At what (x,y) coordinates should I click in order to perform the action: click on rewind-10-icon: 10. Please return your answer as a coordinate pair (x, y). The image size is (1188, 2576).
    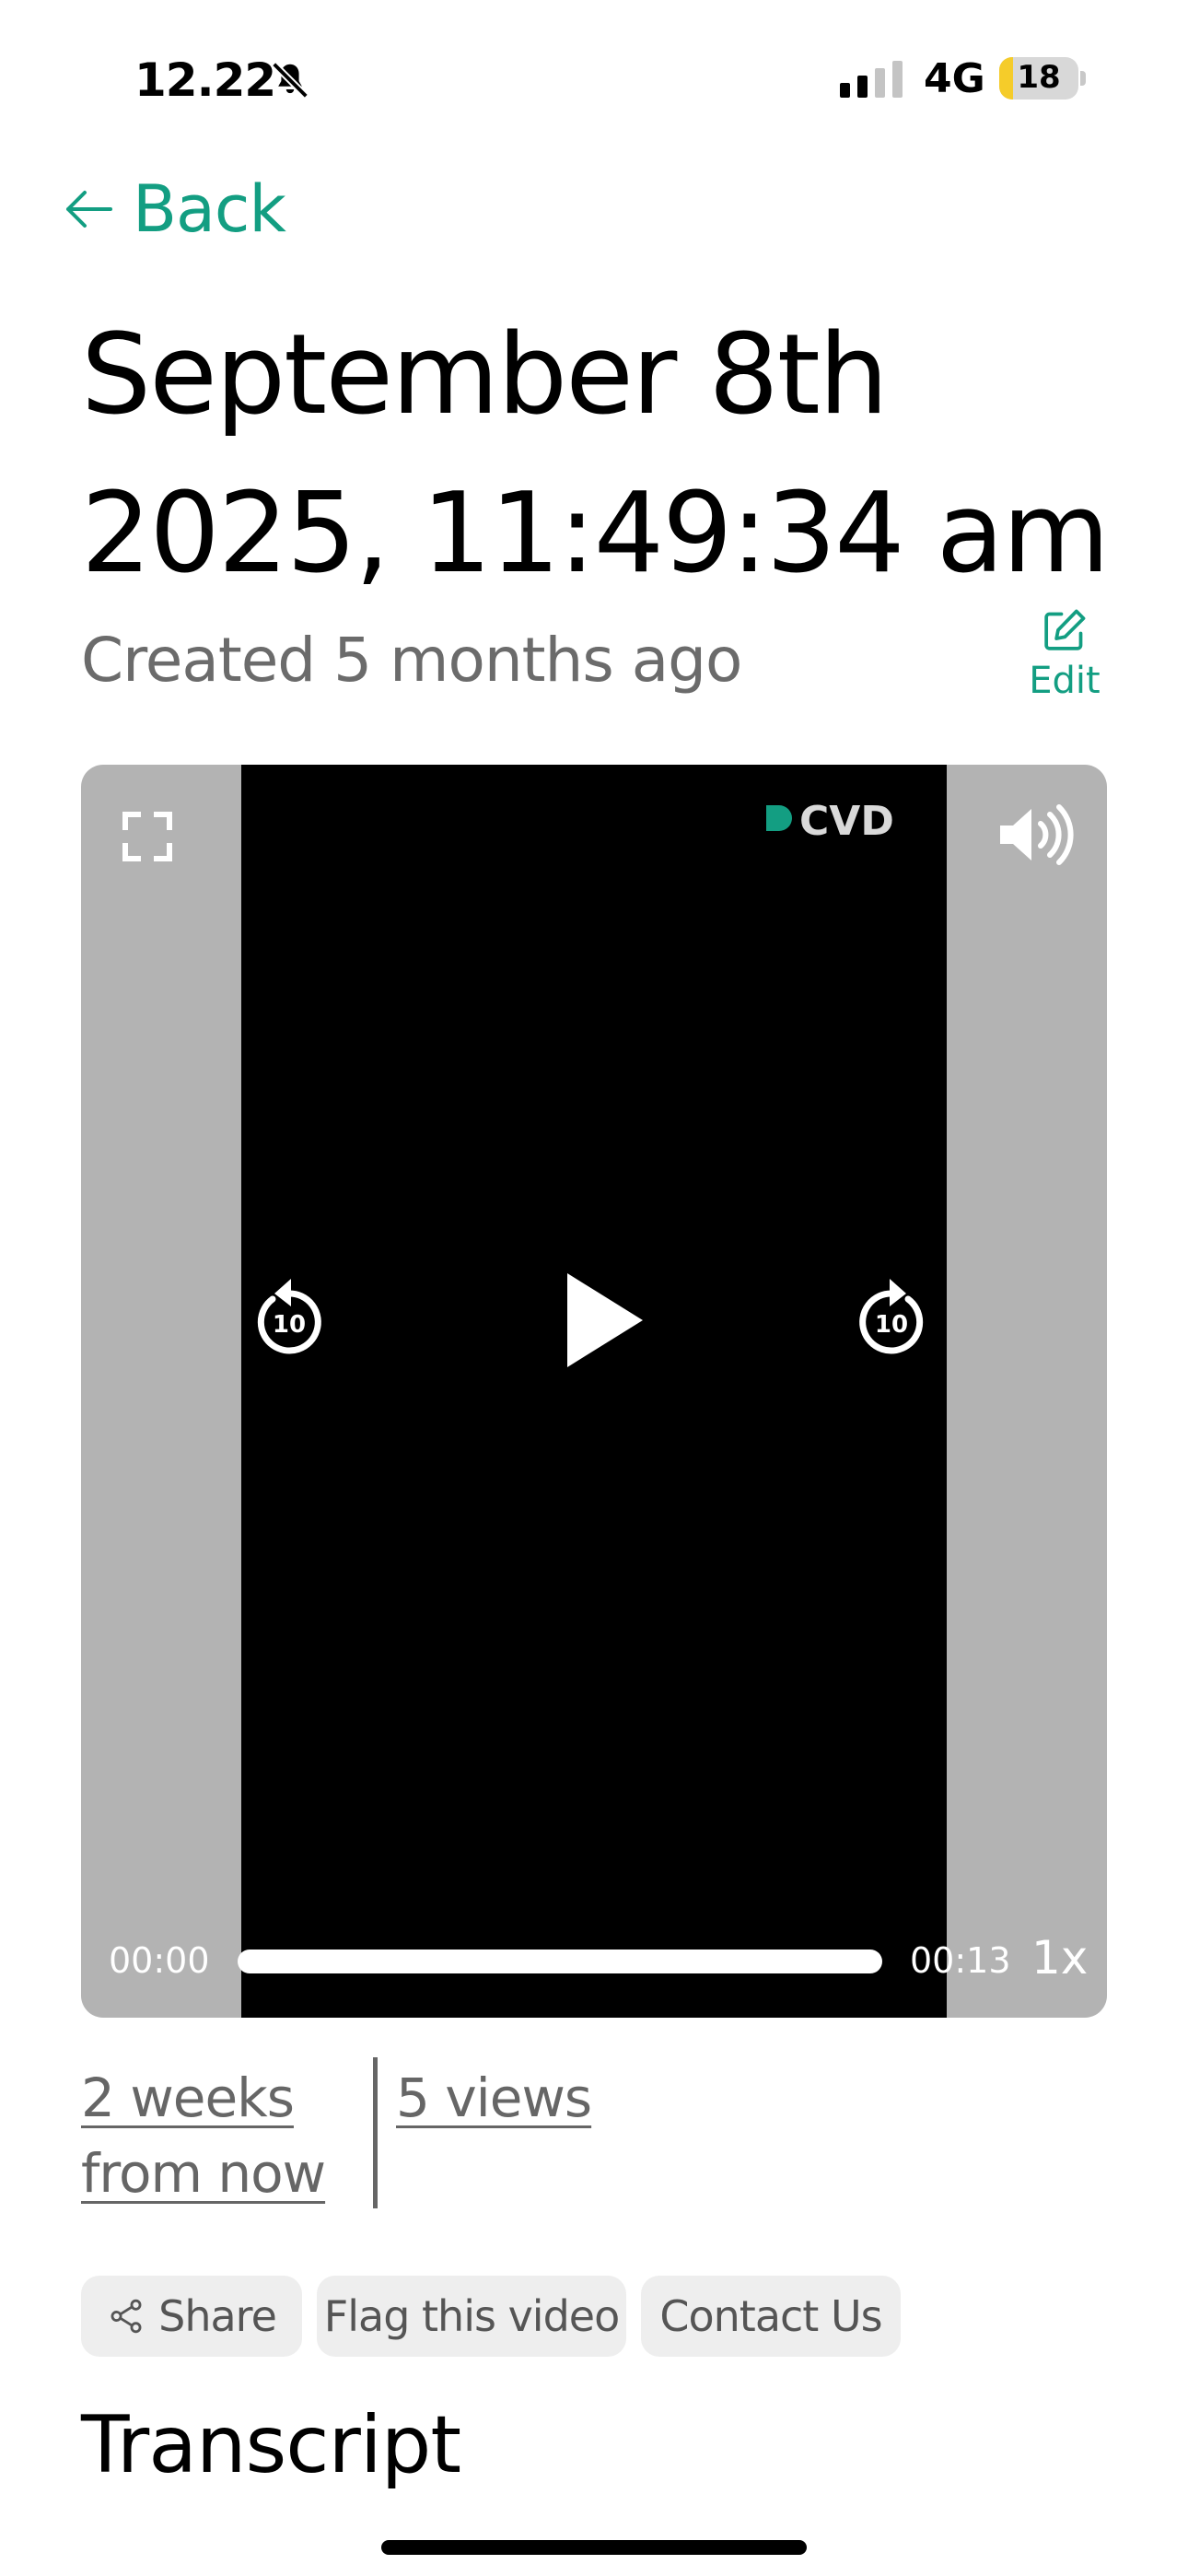
    Looking at the image, I should click on (289, 1316).